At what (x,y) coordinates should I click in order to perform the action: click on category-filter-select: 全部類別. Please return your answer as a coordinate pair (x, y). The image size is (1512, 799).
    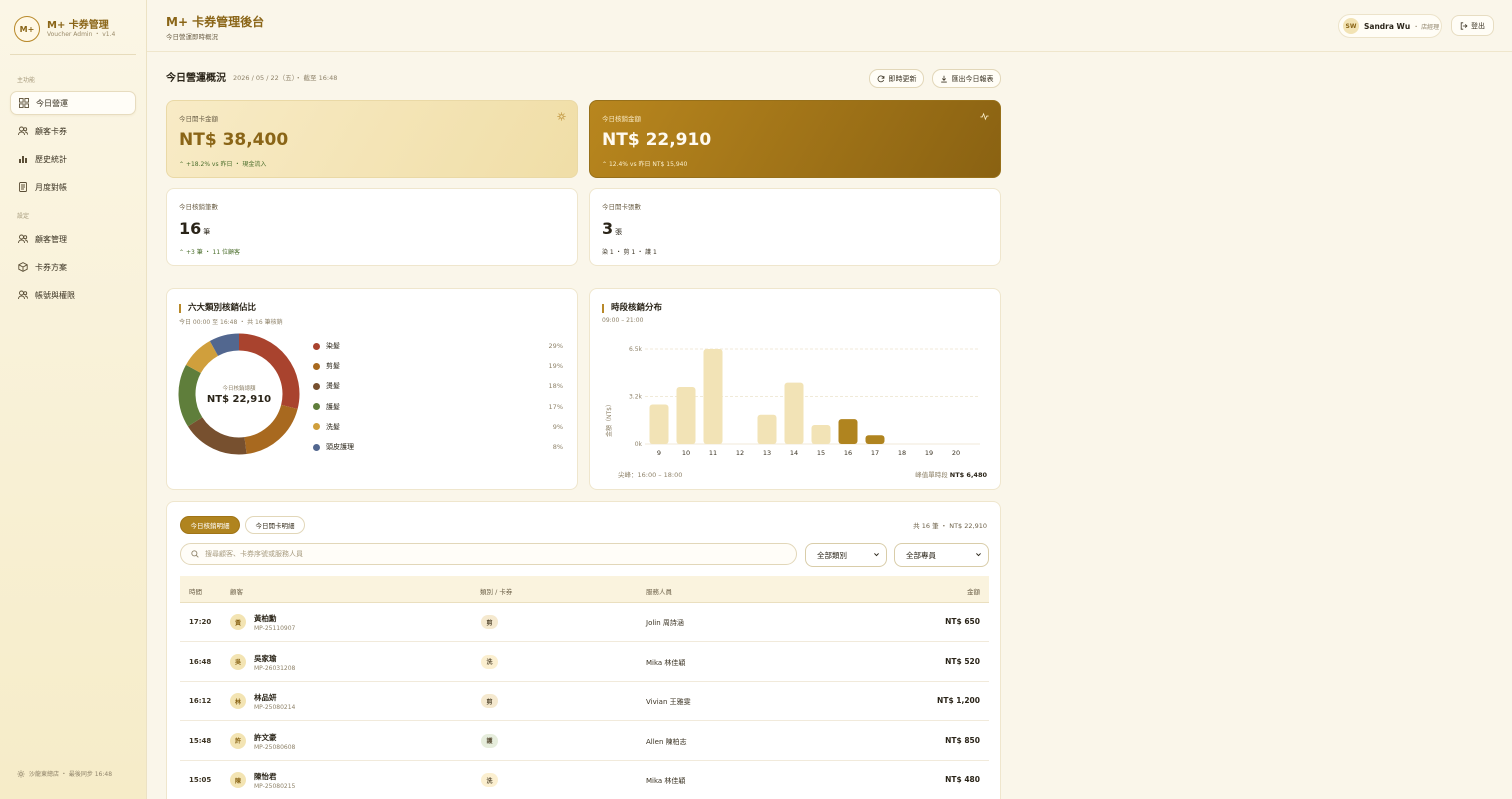
    Looking at the image, I should click on (846, 555).